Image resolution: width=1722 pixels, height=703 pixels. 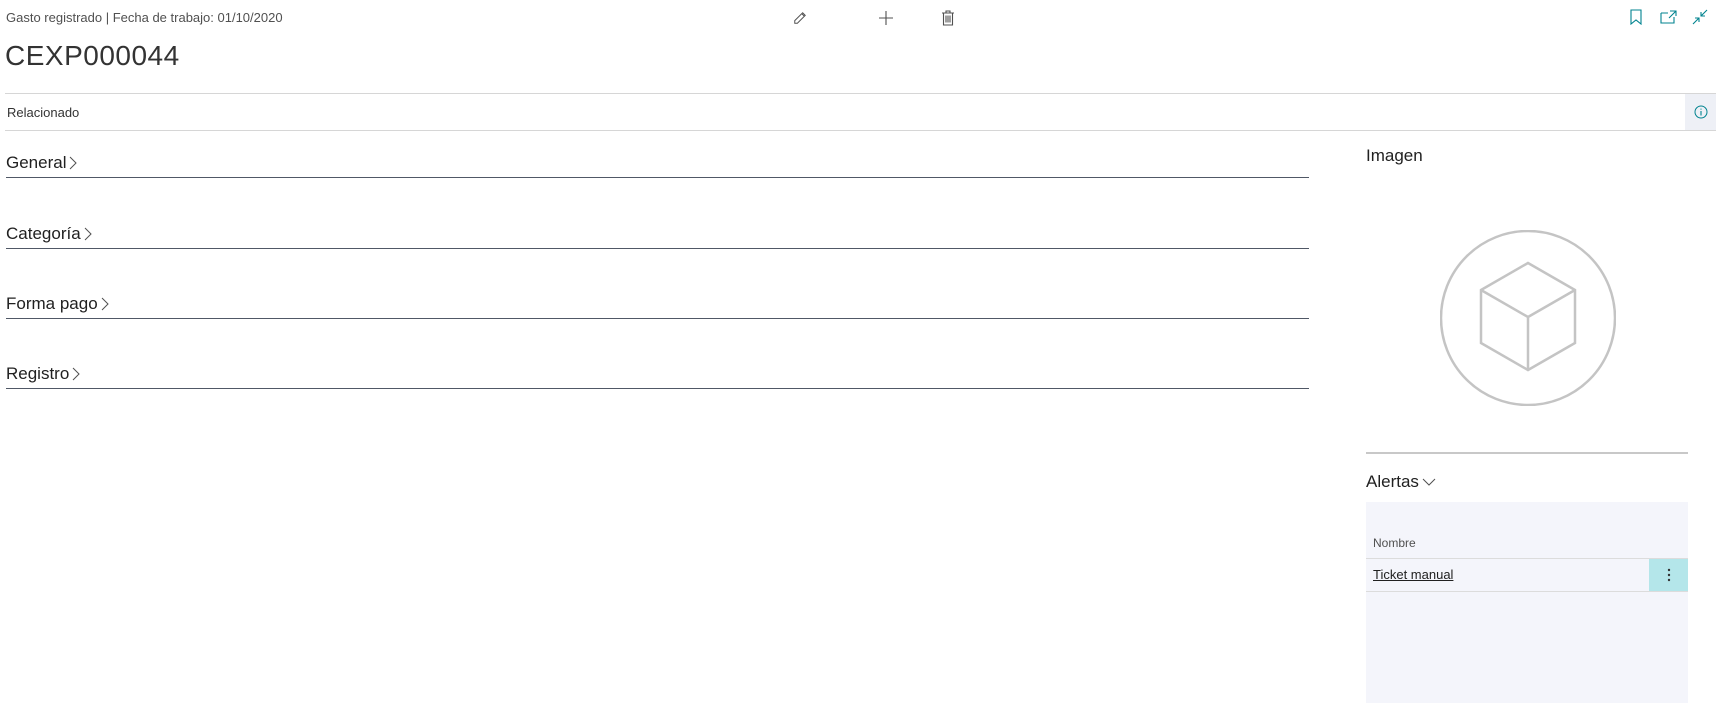 What do you see at coordinates (1394, 155) in the screenshot?
I see `image-factbox-title: Imagen` at bounding box center [1394, 155].